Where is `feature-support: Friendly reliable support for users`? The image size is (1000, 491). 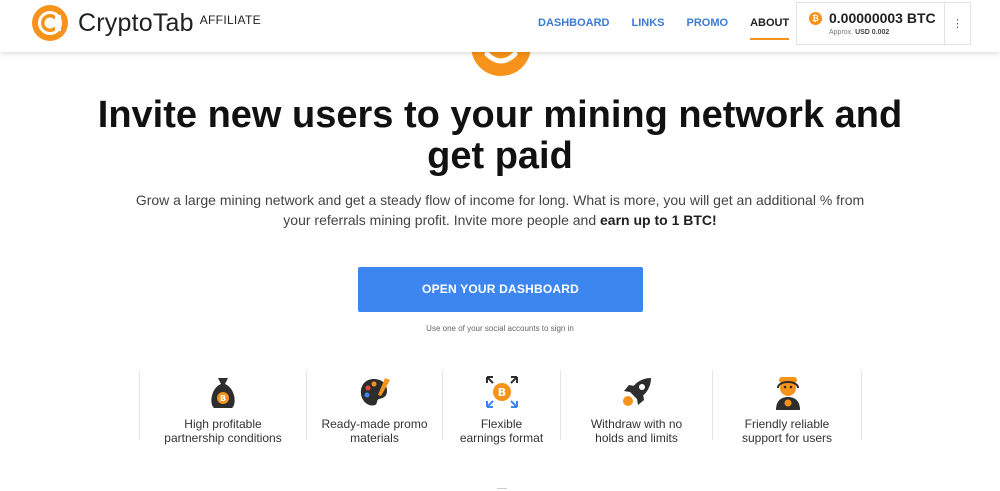
feature-support: Friendly reliable support for users is located at coordinates (787, 407).